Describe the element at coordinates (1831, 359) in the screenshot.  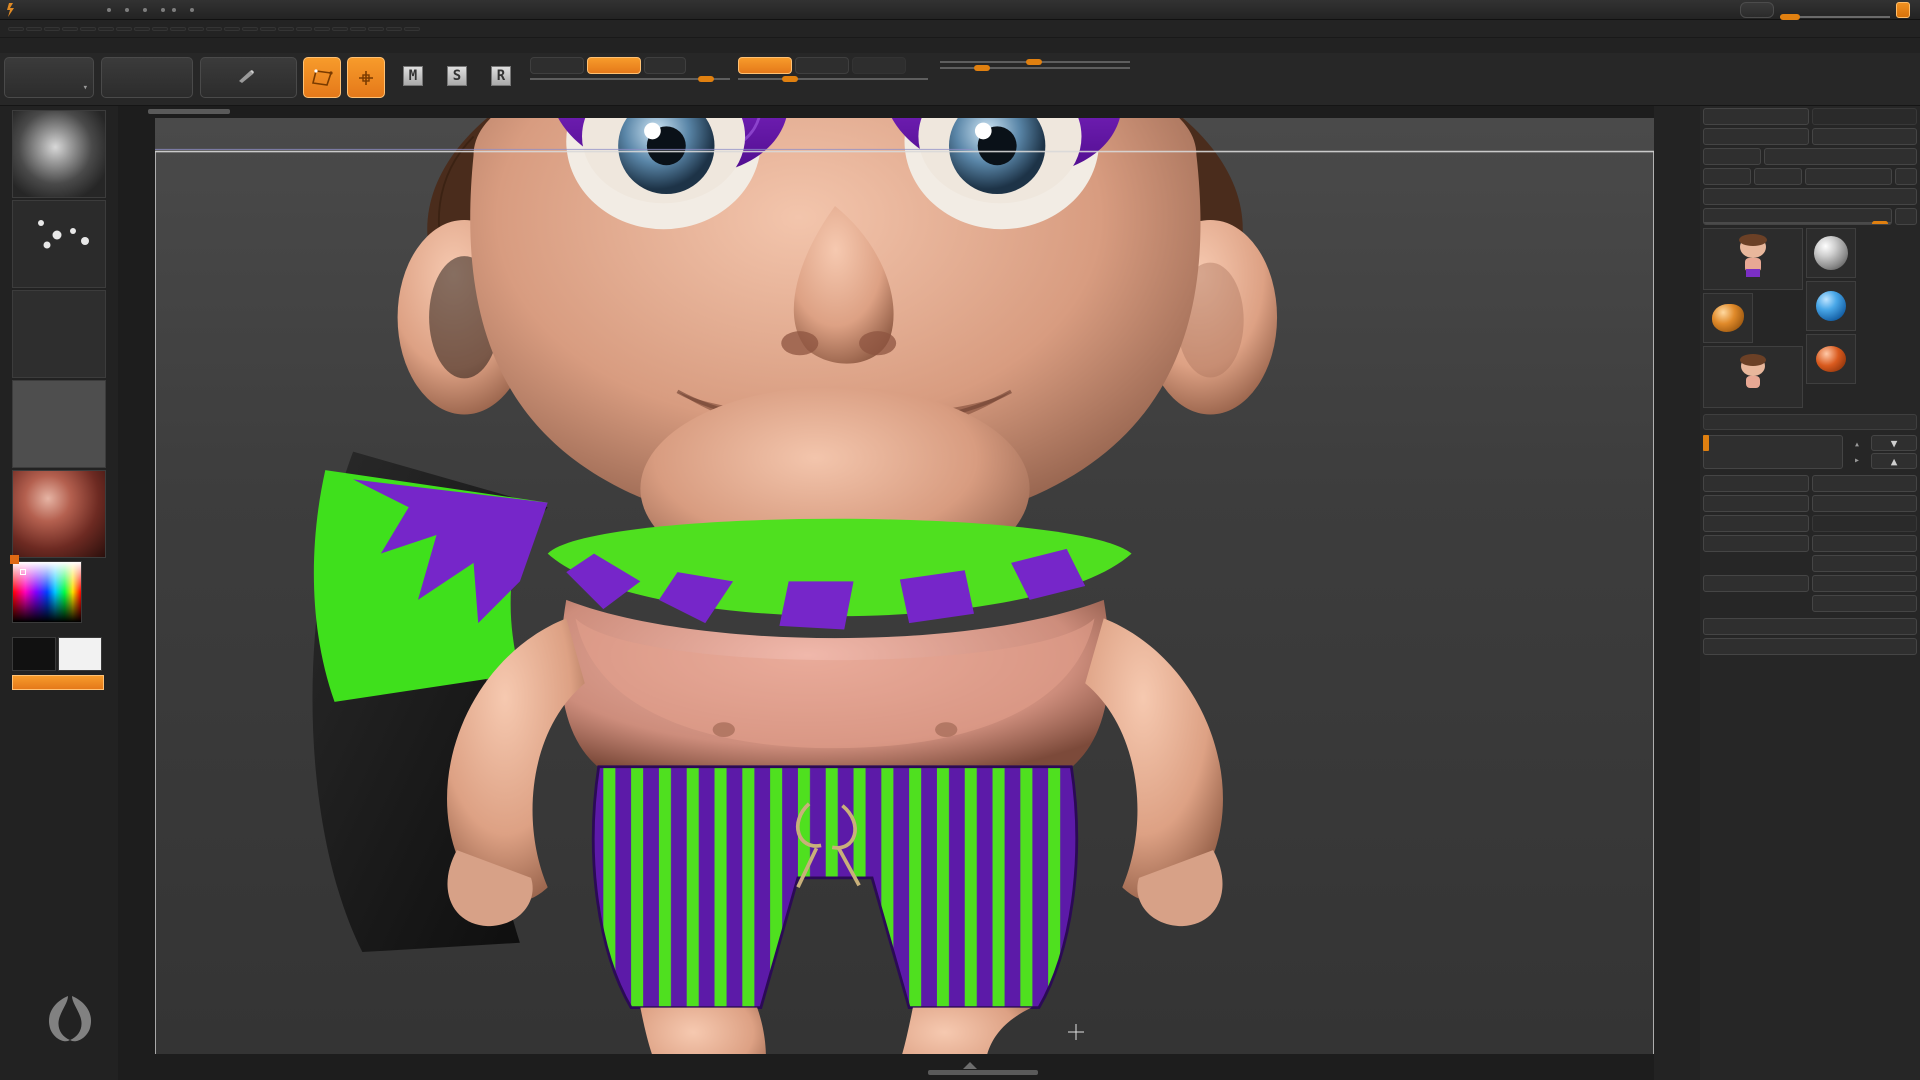
I see `tool-thumb-eraserbrush` at that location.